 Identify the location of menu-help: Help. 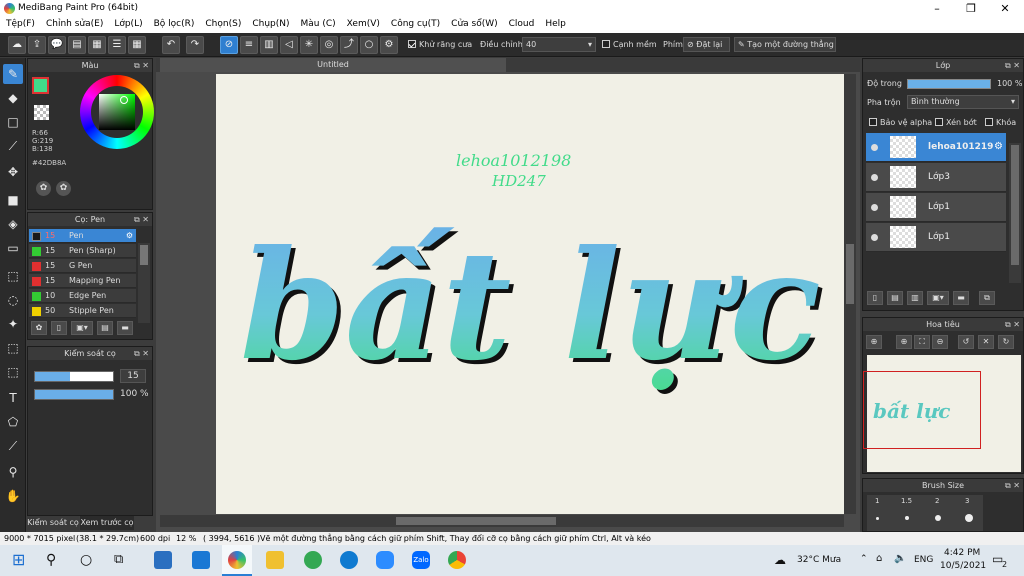
(555, 23).